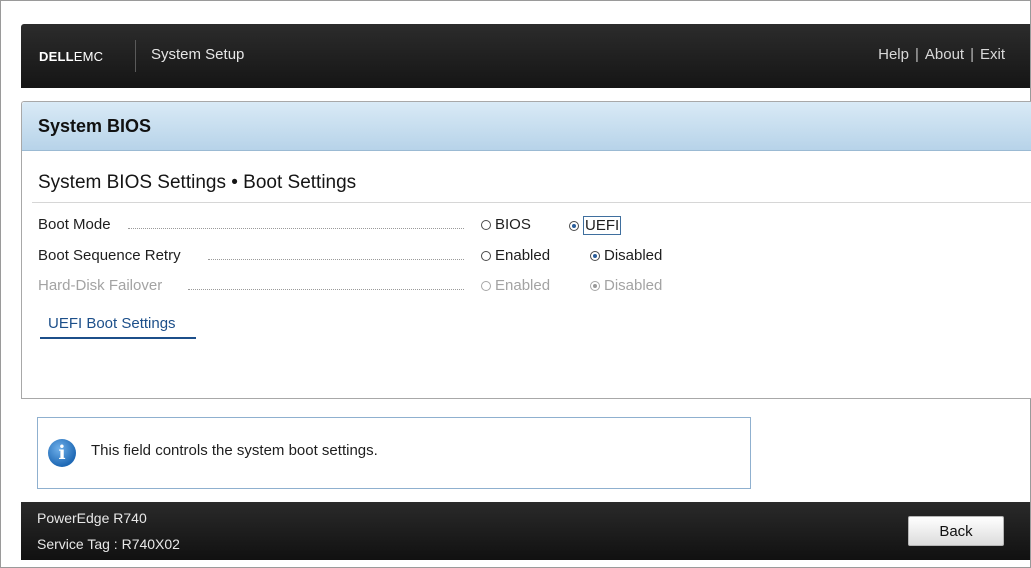  What do you see at coordinates (526, 126) in the screenshot?
I see `panel-header: System BIOS` at bounding box center [526, 126].